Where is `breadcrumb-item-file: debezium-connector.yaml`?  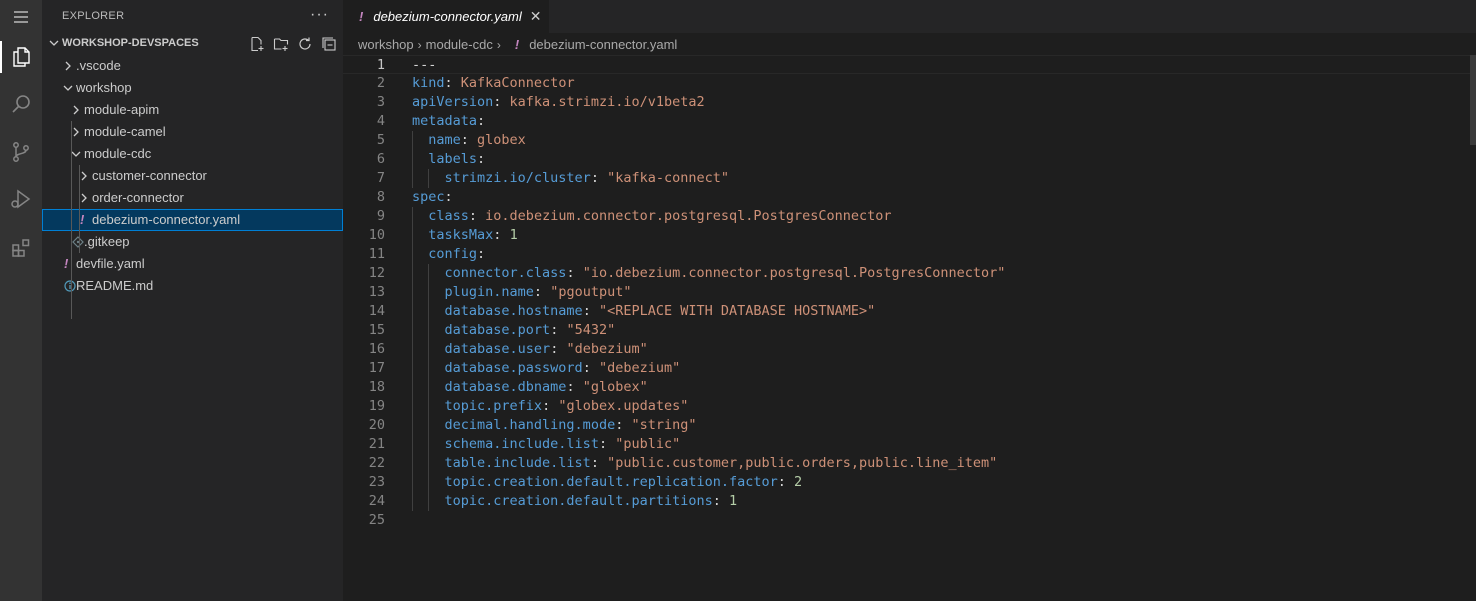 breadcrumb-item-file: debezium-connector.yaml is located at coordinates (603, 45).